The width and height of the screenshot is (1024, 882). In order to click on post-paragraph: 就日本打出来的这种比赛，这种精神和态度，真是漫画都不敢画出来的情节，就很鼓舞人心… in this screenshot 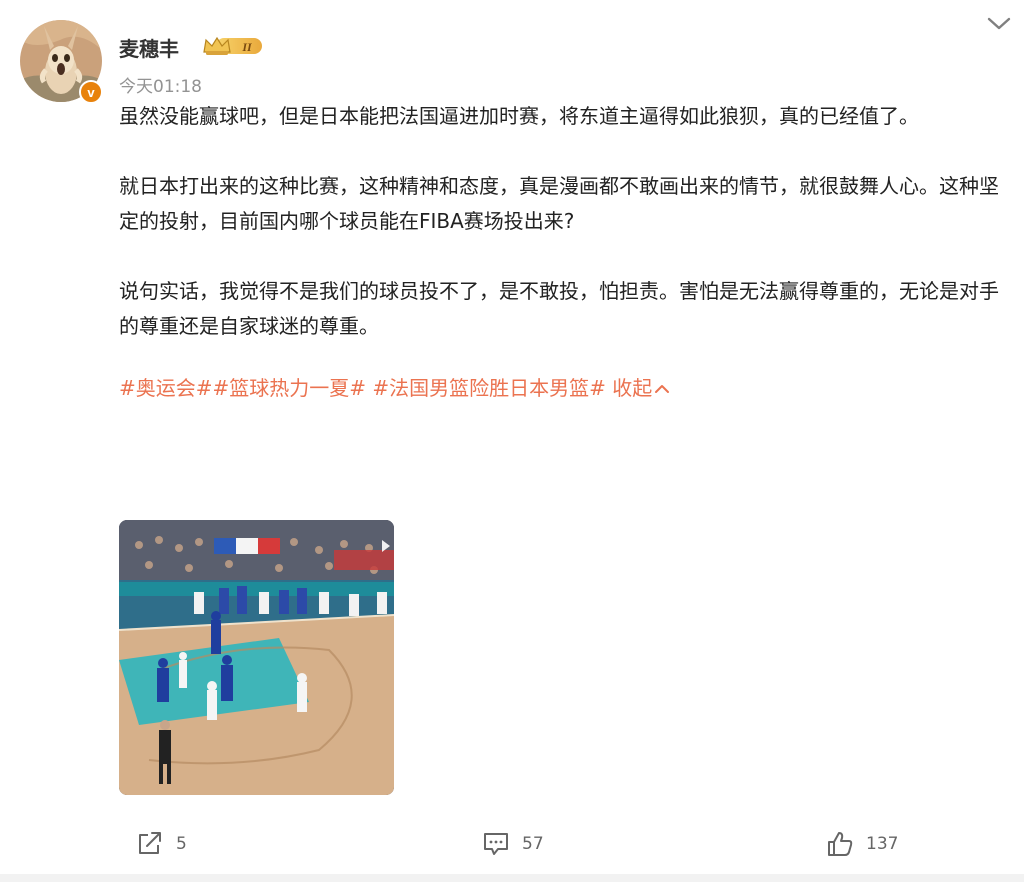, I will do `click(559, 203)`.